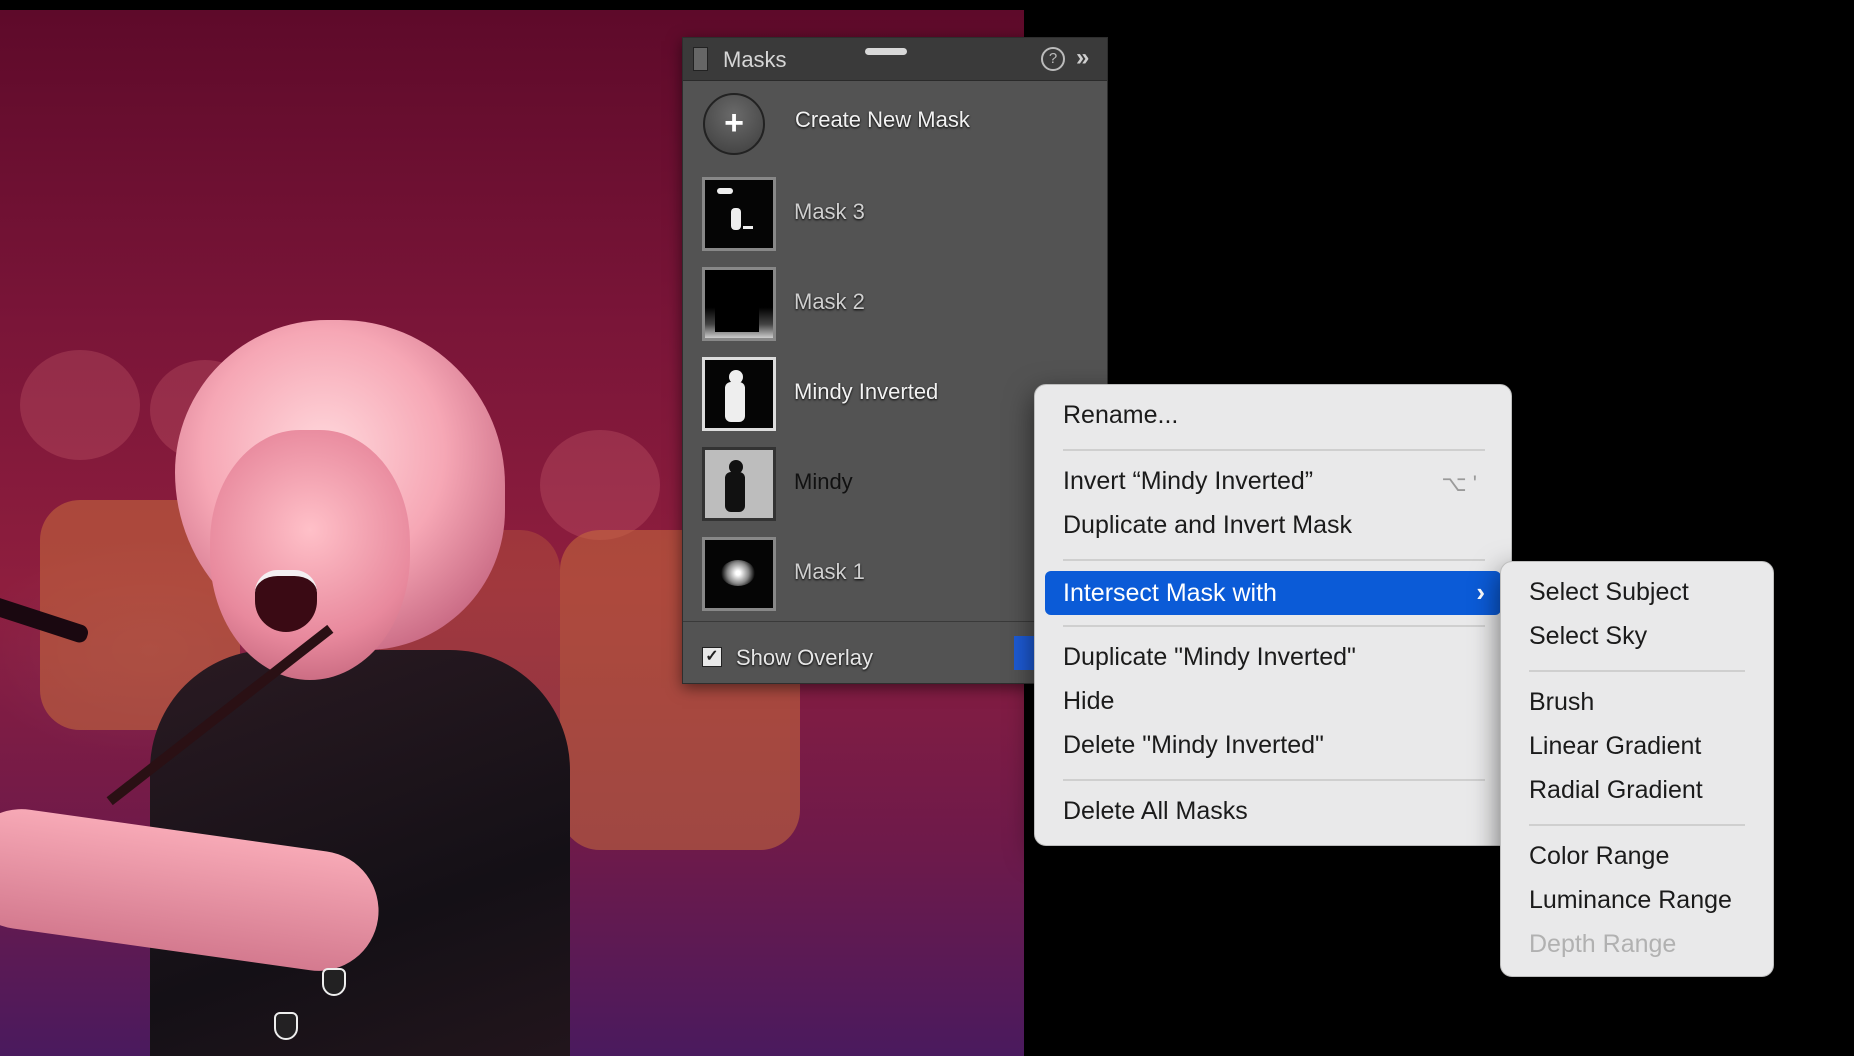 Image resolution: width=1854 pixels, height=1056 pixels. Describe the element at coordinates (804, 657) in the screenshot. I see `show-overlay-label: Show Overlay` at that location.